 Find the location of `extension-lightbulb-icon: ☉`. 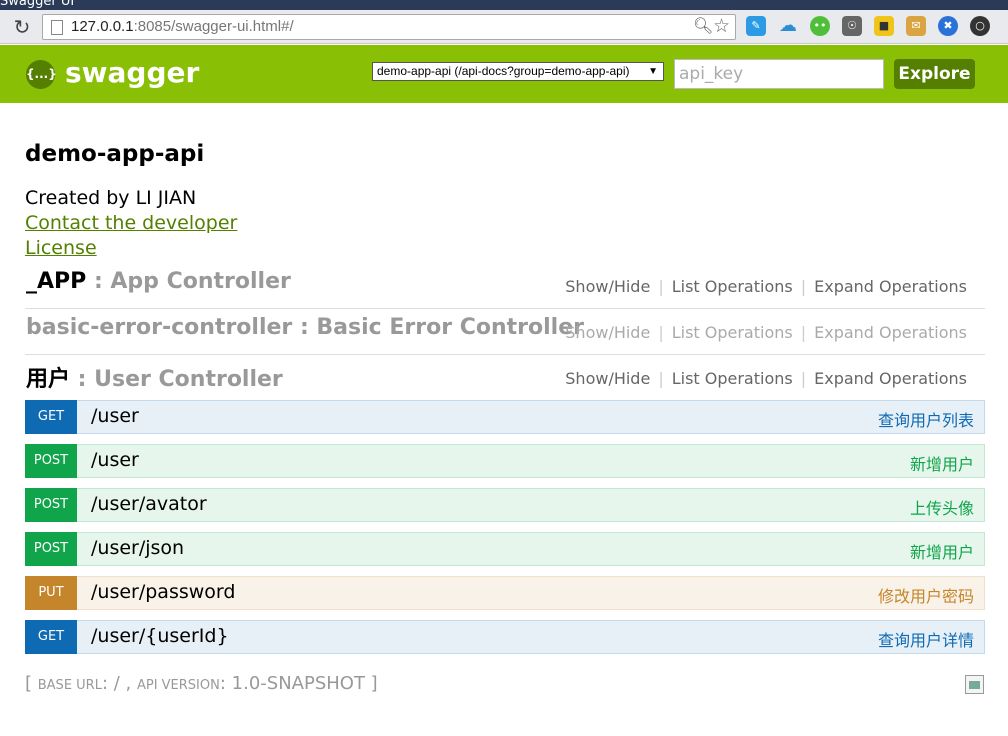

extension-lightbulb-icon: ☉ is located at coordinates (852, 26).